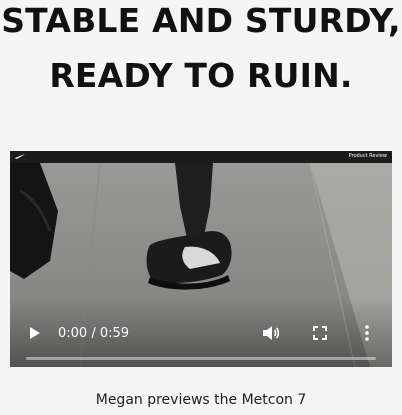 The image size is (402, 415). I want to click on play-icon, so click(34, 333).